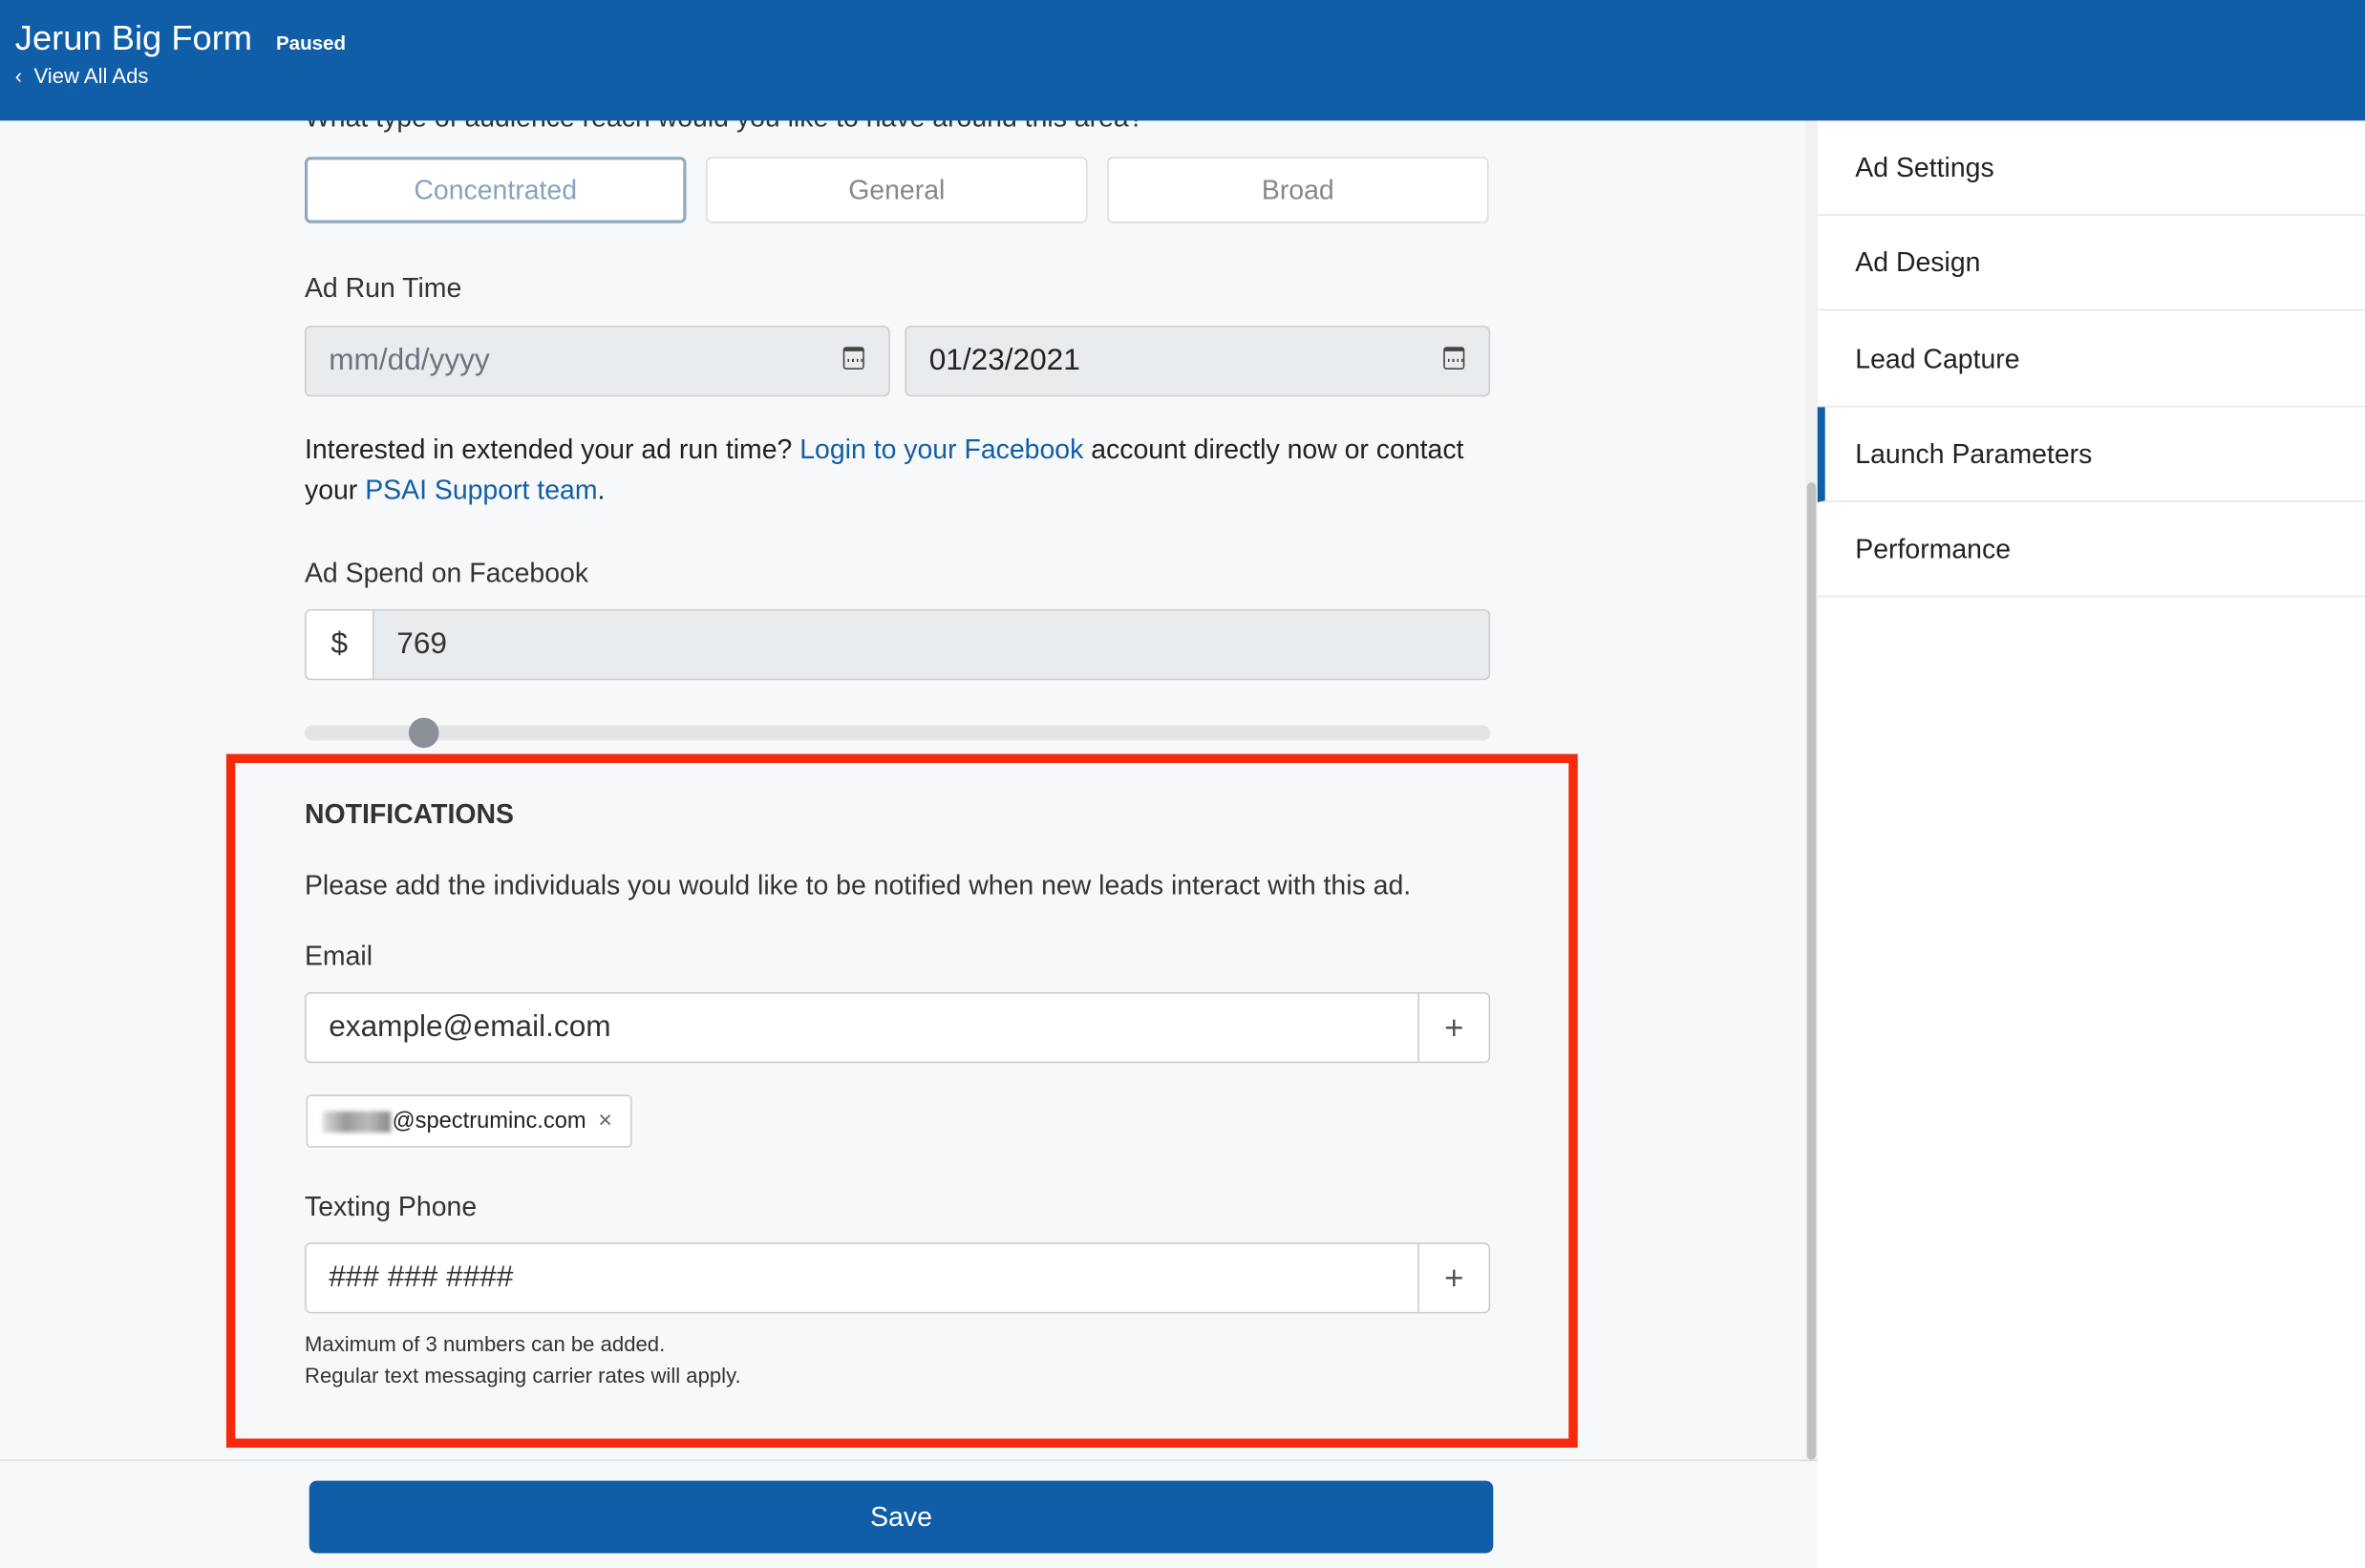  Describe the element at coordinates (1811, 971) in the screenshot. I see `scrollbar-thumb` at that location.